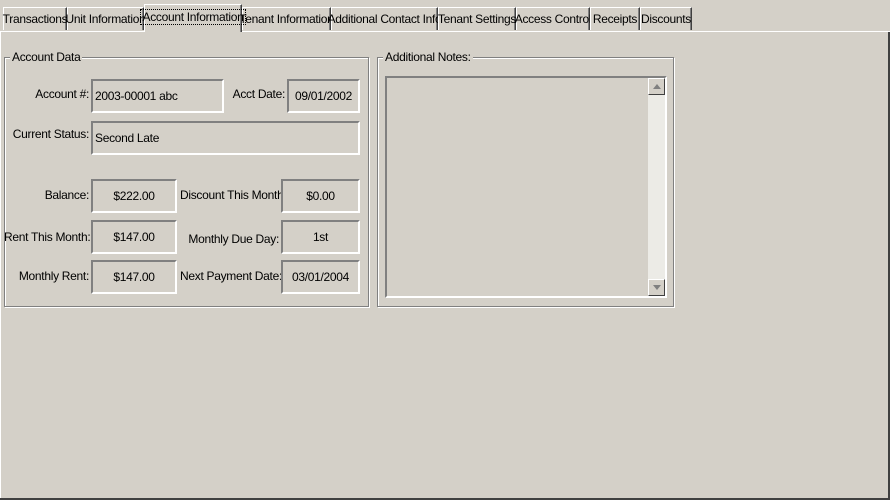  I want to click on tab-additional-contact-info: Additional Contact Info, so click(385, 18).